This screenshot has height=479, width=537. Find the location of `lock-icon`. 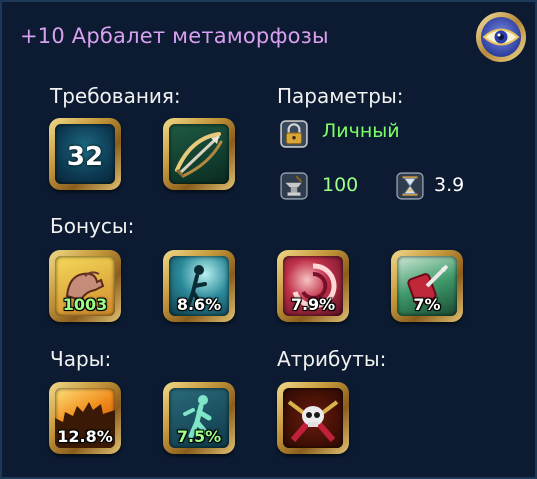

lock-icon is located at coordinates (294, 134).